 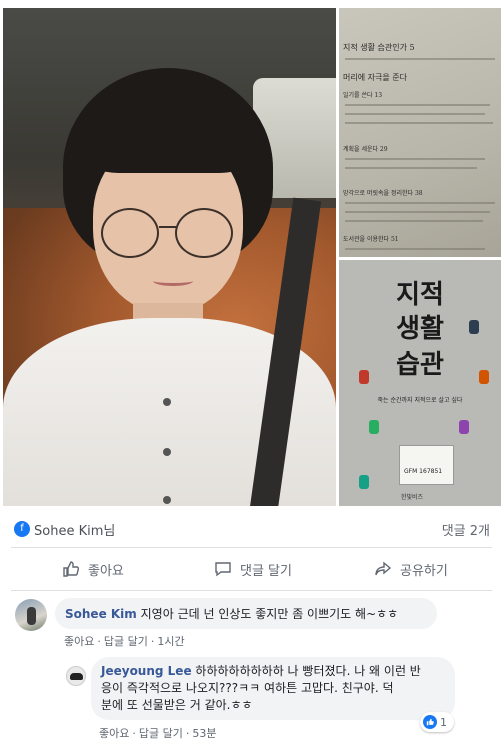 I want to click on reply-author: Jeeyoung Lee, so click(x=146, y=671).